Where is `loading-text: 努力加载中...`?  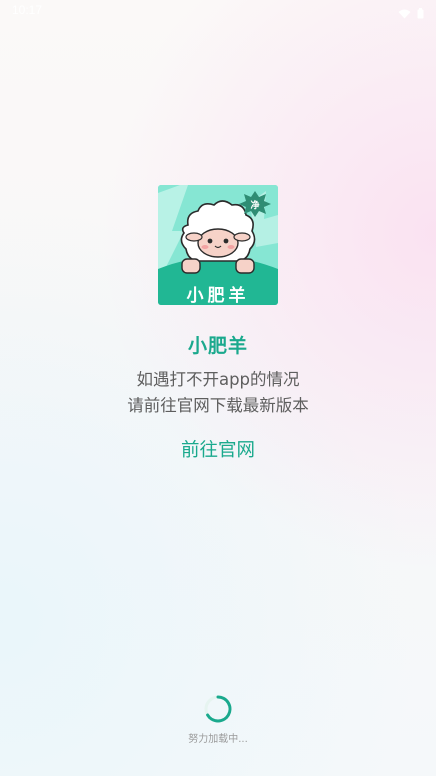
loading-text: 努力加载中... is located at coordinates (218, 739).